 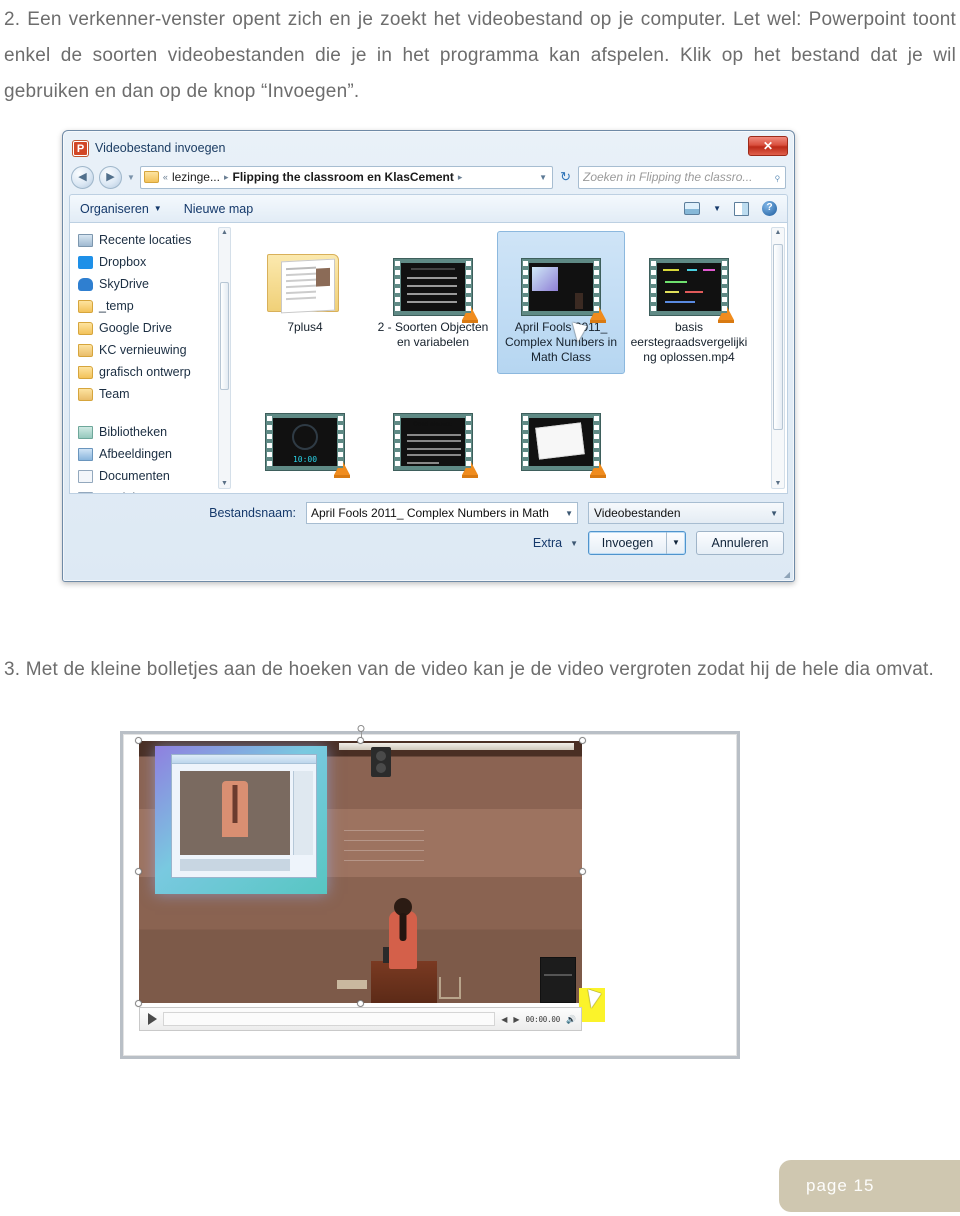 I want to click on sidebar-item-grafisch-ontwerp: grafisch ontwerp, so click(x=155, y=372).